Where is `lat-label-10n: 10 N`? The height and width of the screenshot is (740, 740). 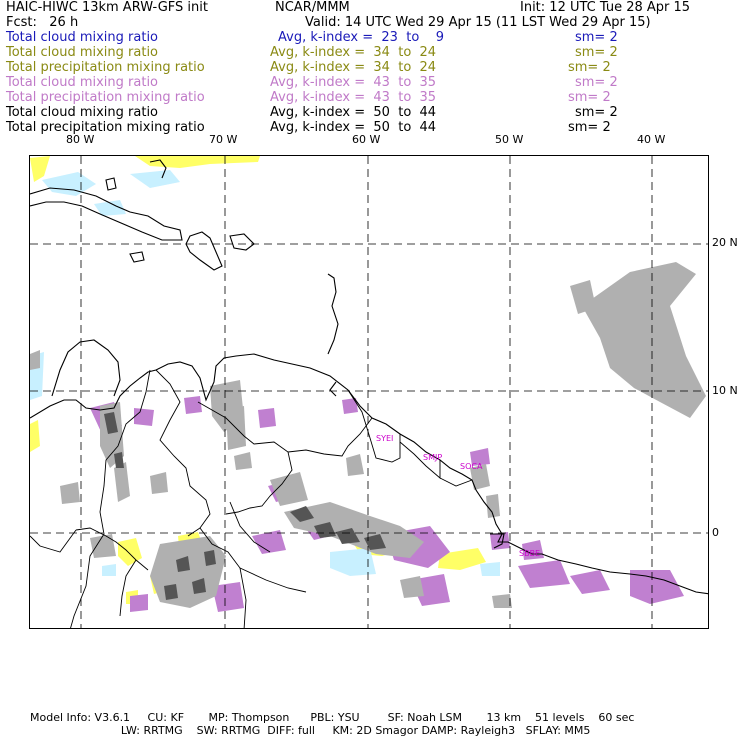
lat-label-10n: 10 N is located at coordinates (725, 390).